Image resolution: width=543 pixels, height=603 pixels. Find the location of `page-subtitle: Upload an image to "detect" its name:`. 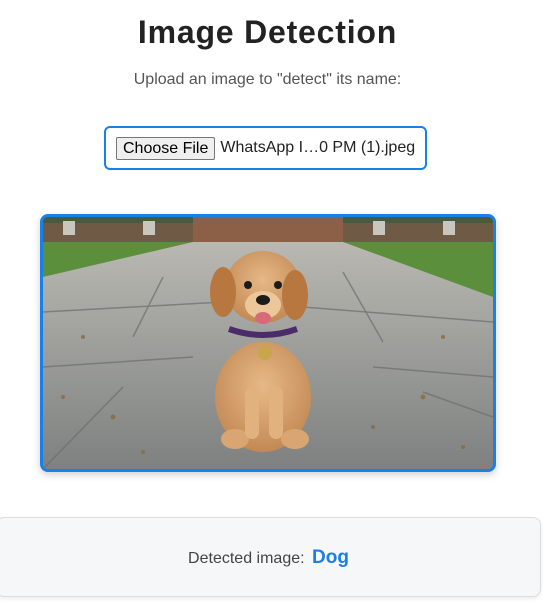

page-subtitle: Upload an image to "detect" its name: is located at coordinates (267, 79).